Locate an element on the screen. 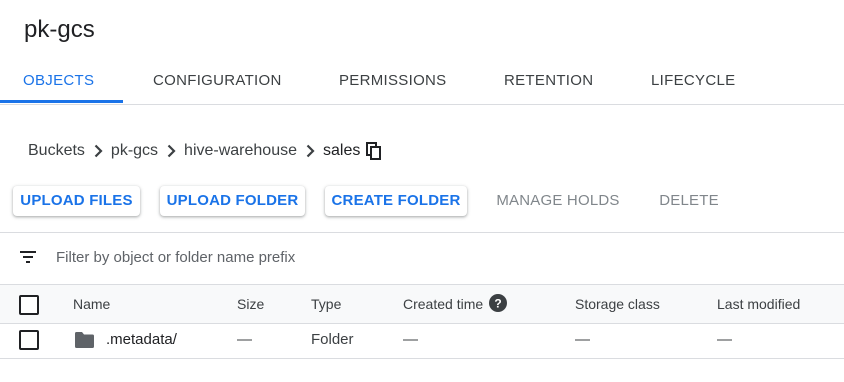 This screenshot has width=844, height=382. tab-permissions: PERMISSIONS is located at coordinates (393, 81).